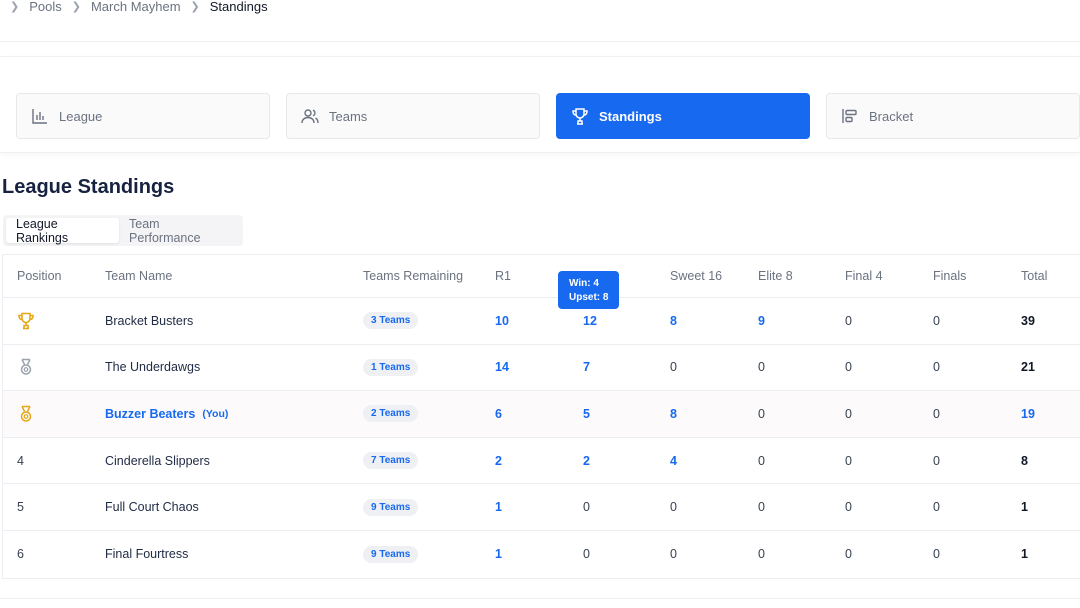 Image resolution: width=1080 pixels, height=608 pixels. I want to click on score-r1: 2, so click(498, 461).